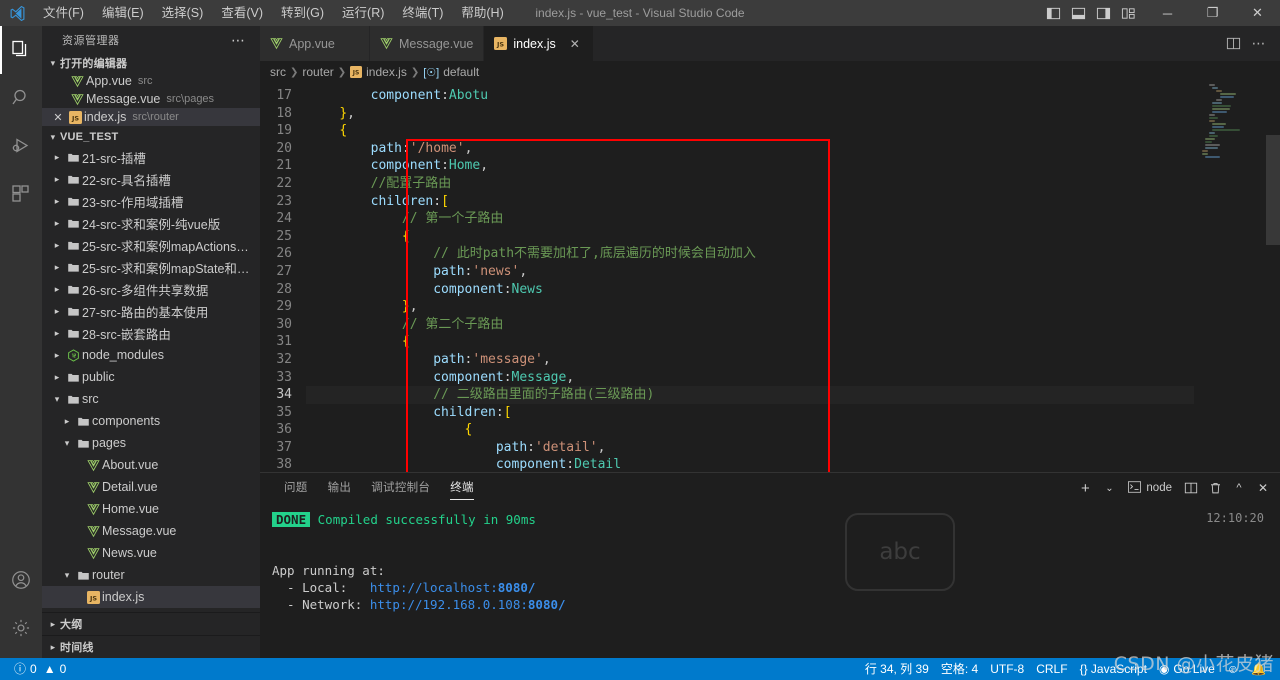  I want to click on section-timeline: ▸ 时间线, so click(151, 646).